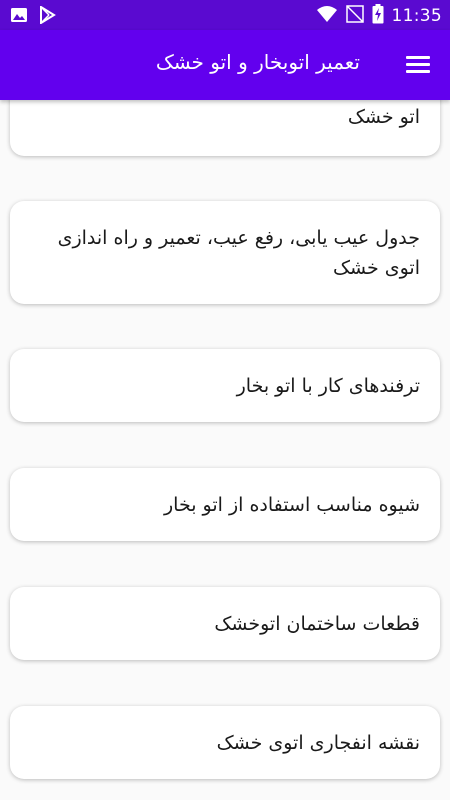 This screenshot has height=800, width=450. What do you see at coordinates (383, 117) in the screenshot?
I see `list-item-label: اتو خشک` at bounding box center [383, 117].